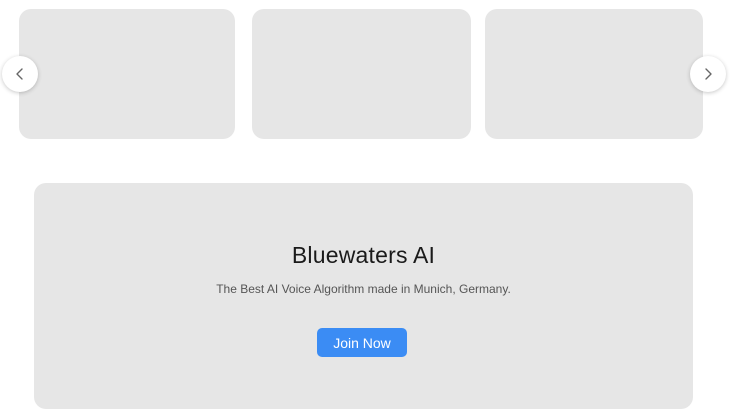  I want to click on chevron-left-icon, so click(20, 74).